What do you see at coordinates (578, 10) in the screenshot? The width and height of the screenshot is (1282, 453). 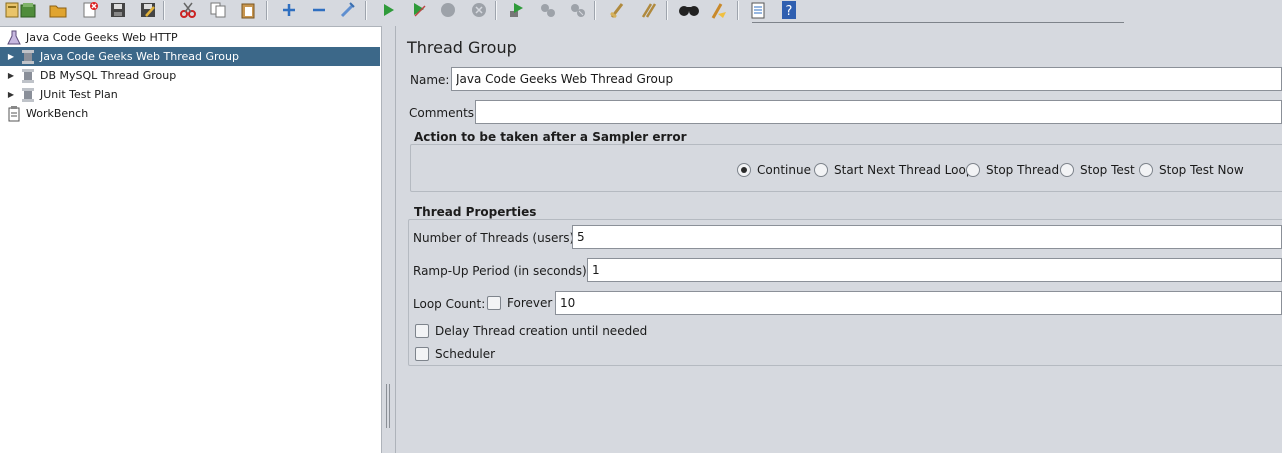 I see `remote-shutdown-icon` at bounding box center [578, 10].